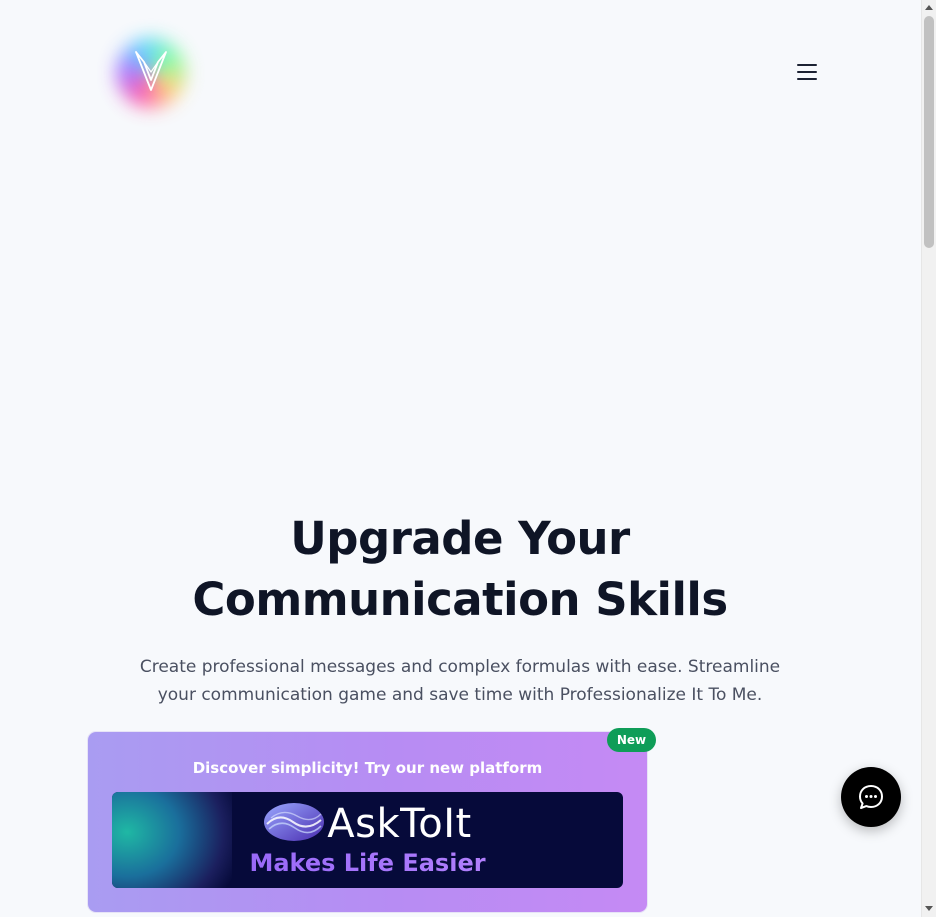 Image resolution: width=936 pixels, height=917 pixels. Describe the element at coordinates (929, 908) in the screenshot. I see `scroll-down-arrow-icon` at that location.